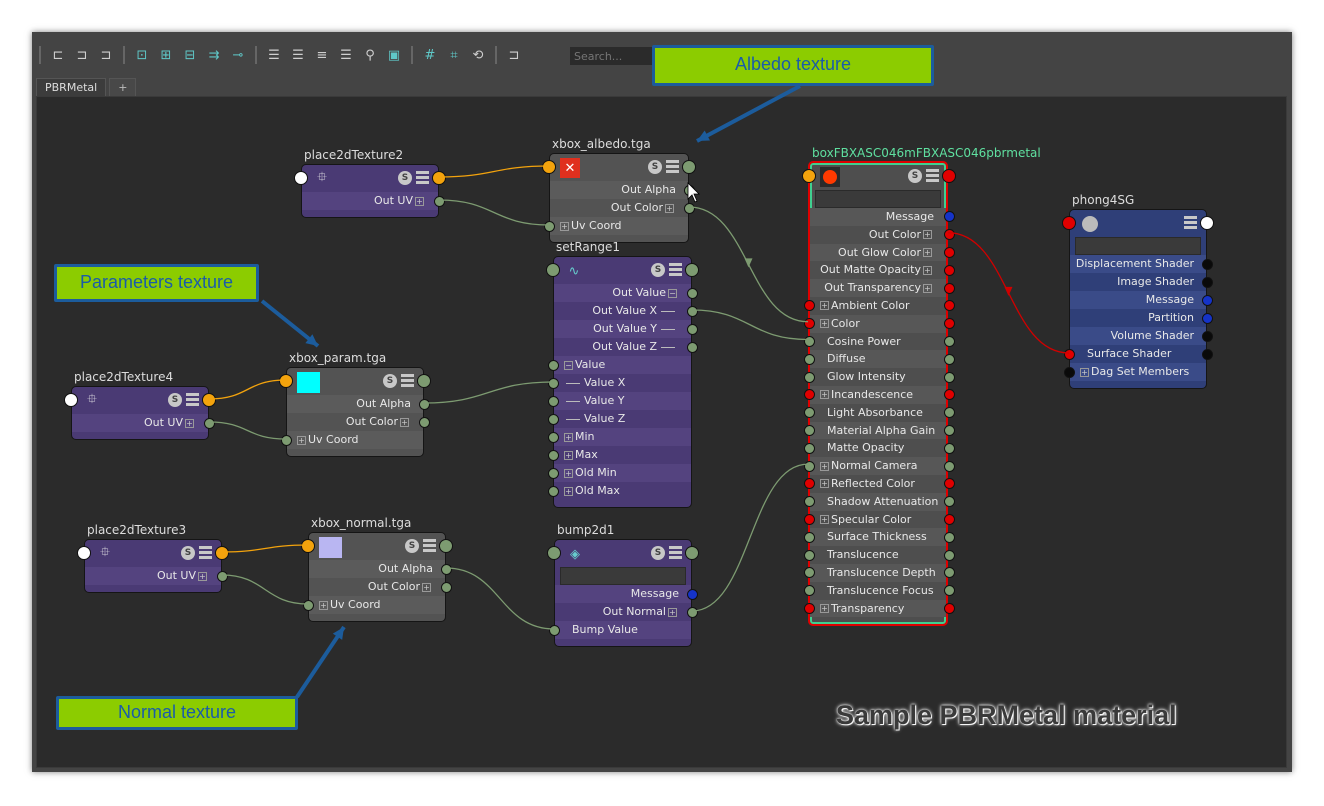 The image size is (1324, 806). Describe the element at coordinates (619, 419) in the screenshot. I see `attribute-row: Value Z` at that location.